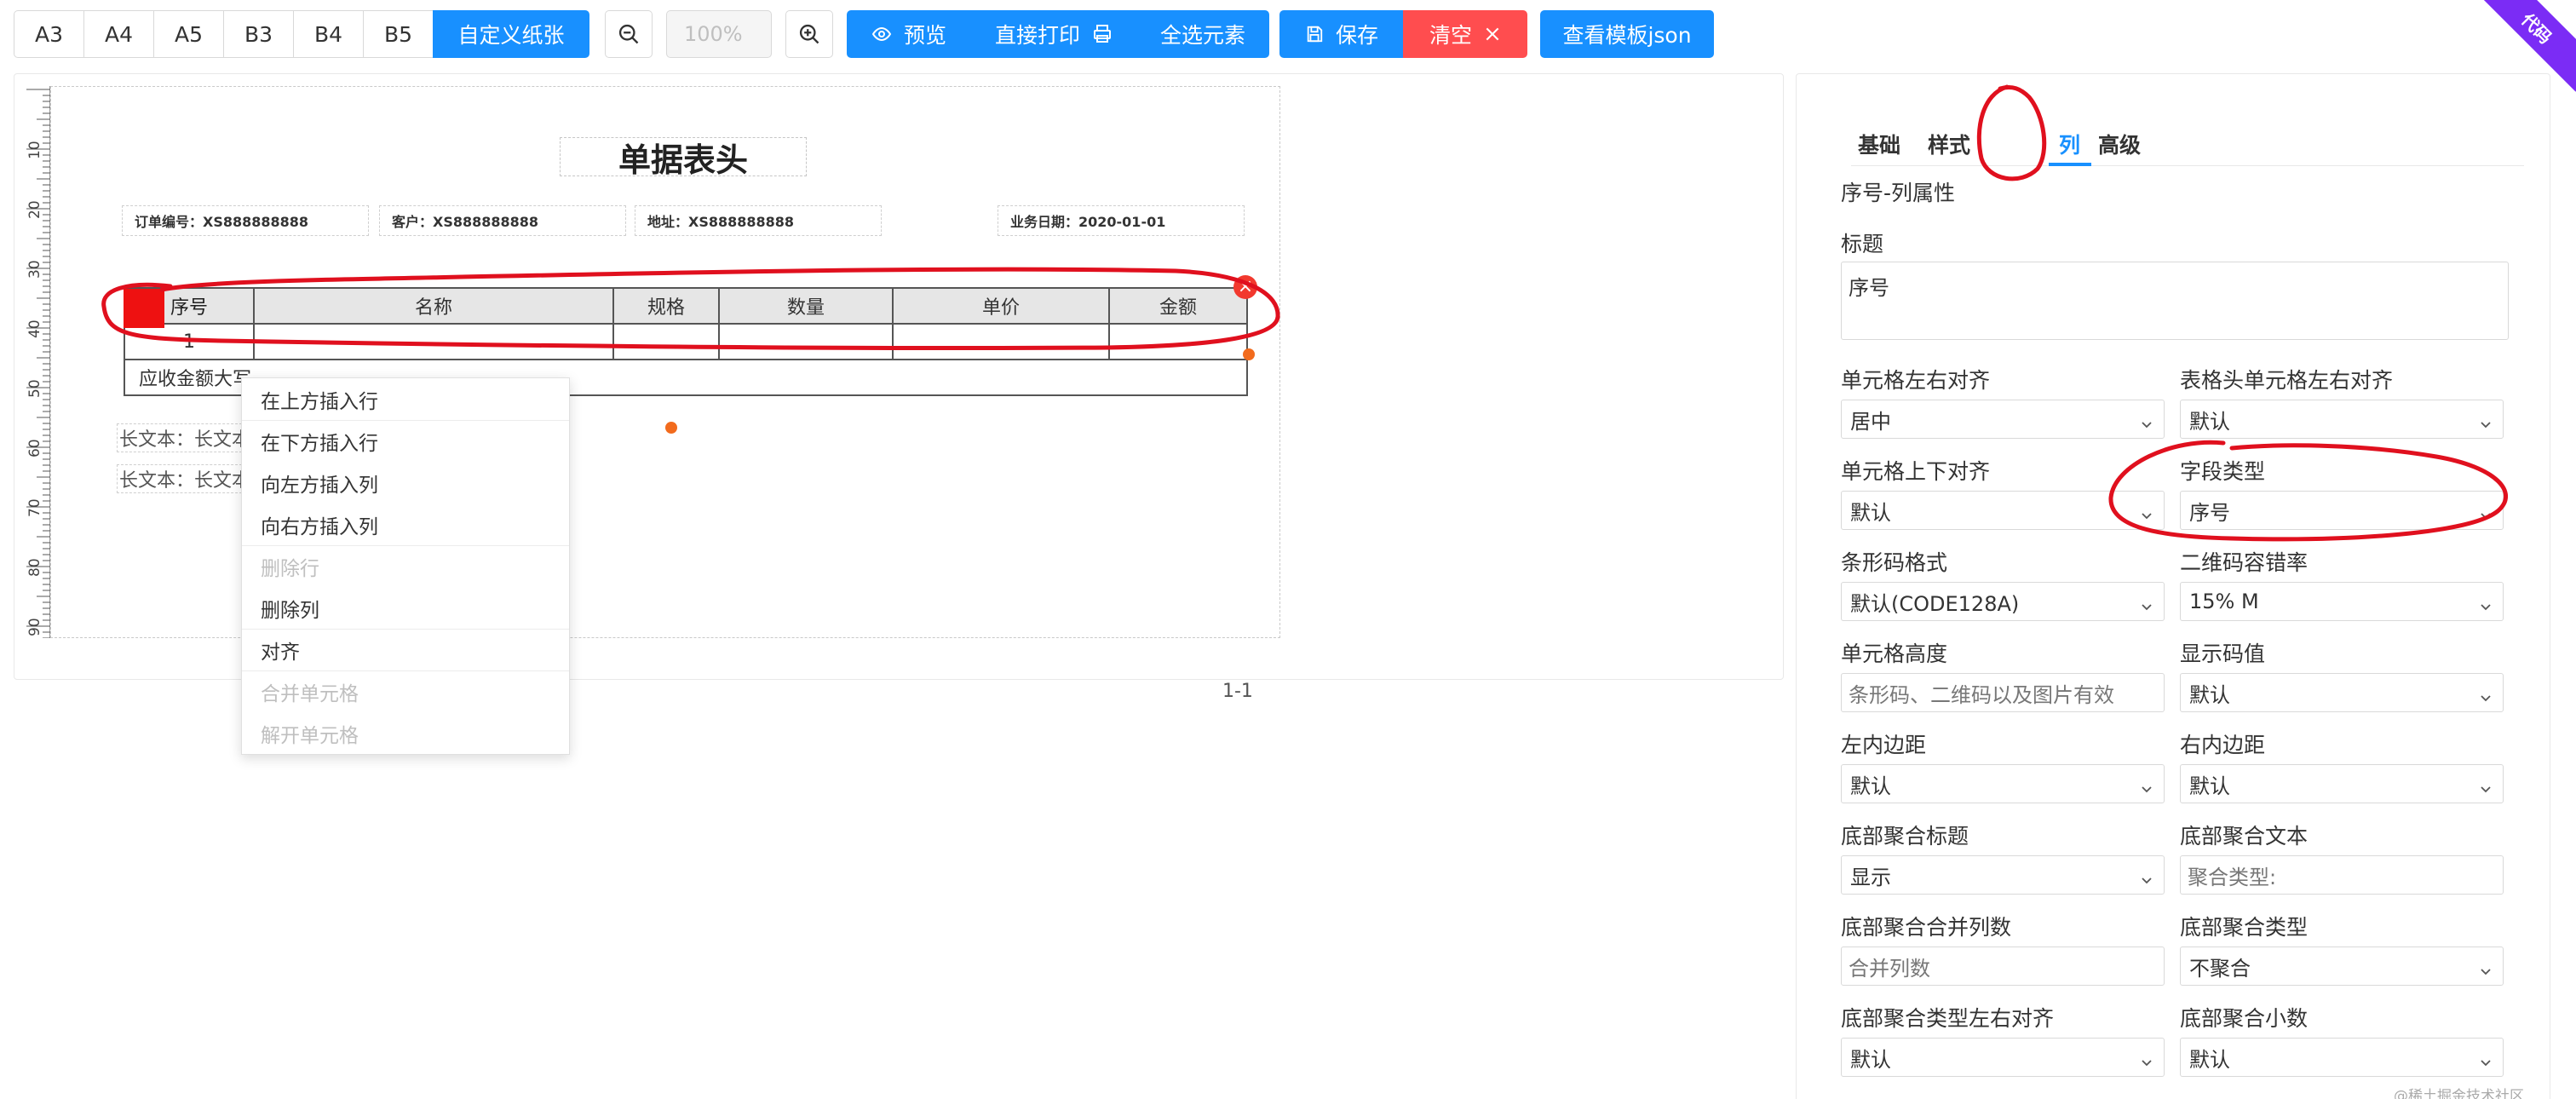  What do you see at coordinates (190, 342) in the screenshot?
I see `table-cell: 1` at bounding box center [190, 342].